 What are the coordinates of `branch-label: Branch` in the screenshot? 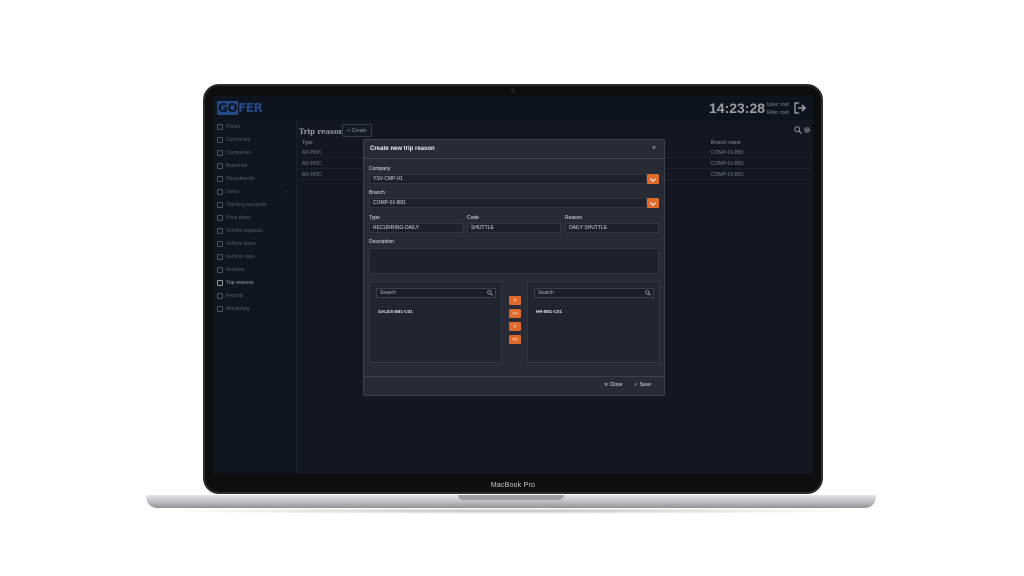 It's located at (377, 193).